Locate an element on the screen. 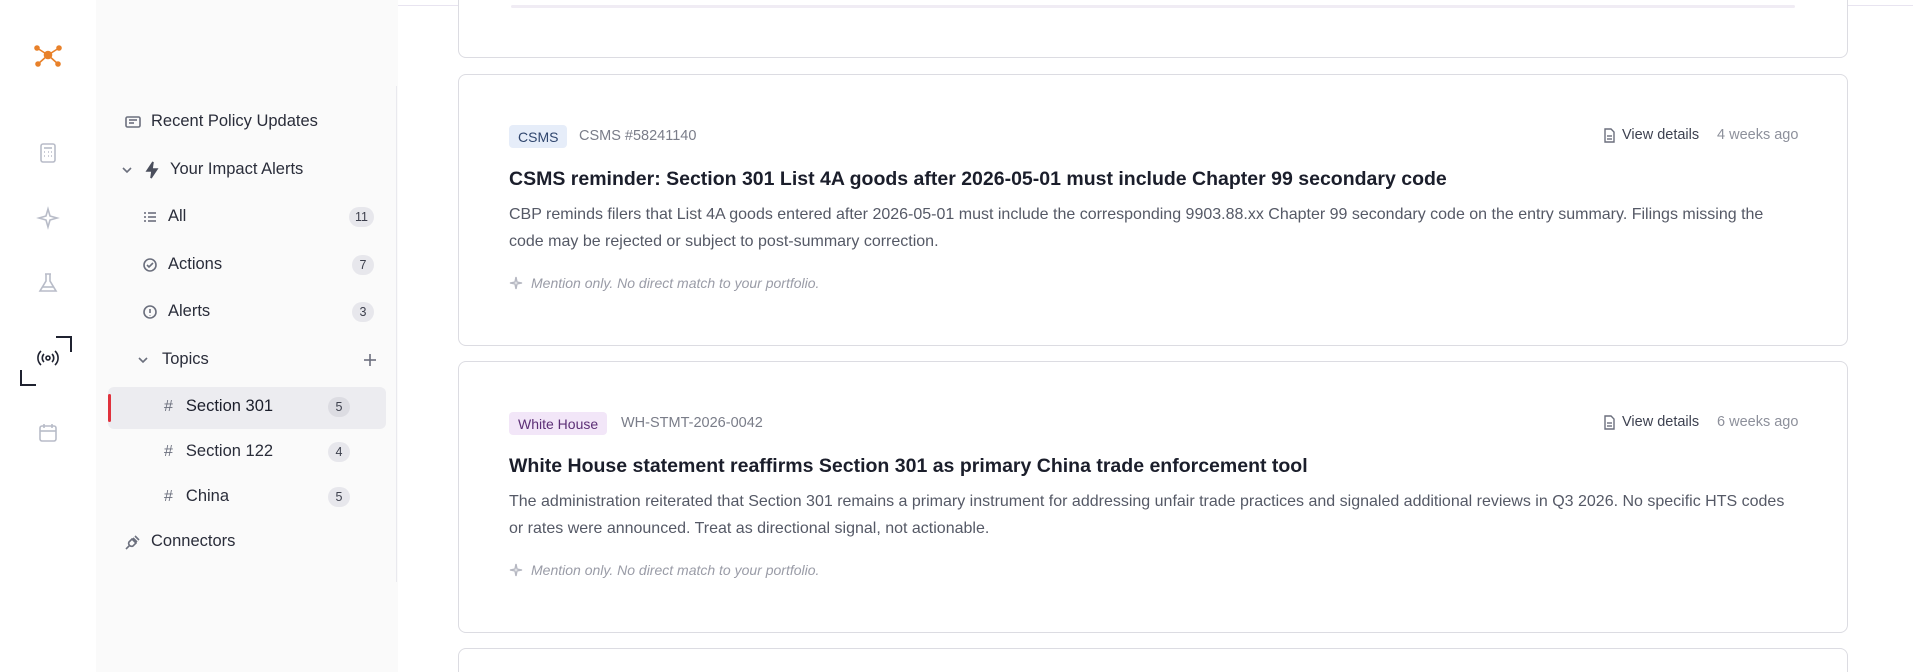 The image size is (1913, 672). flask-icon is located at coordinates (48, 283).